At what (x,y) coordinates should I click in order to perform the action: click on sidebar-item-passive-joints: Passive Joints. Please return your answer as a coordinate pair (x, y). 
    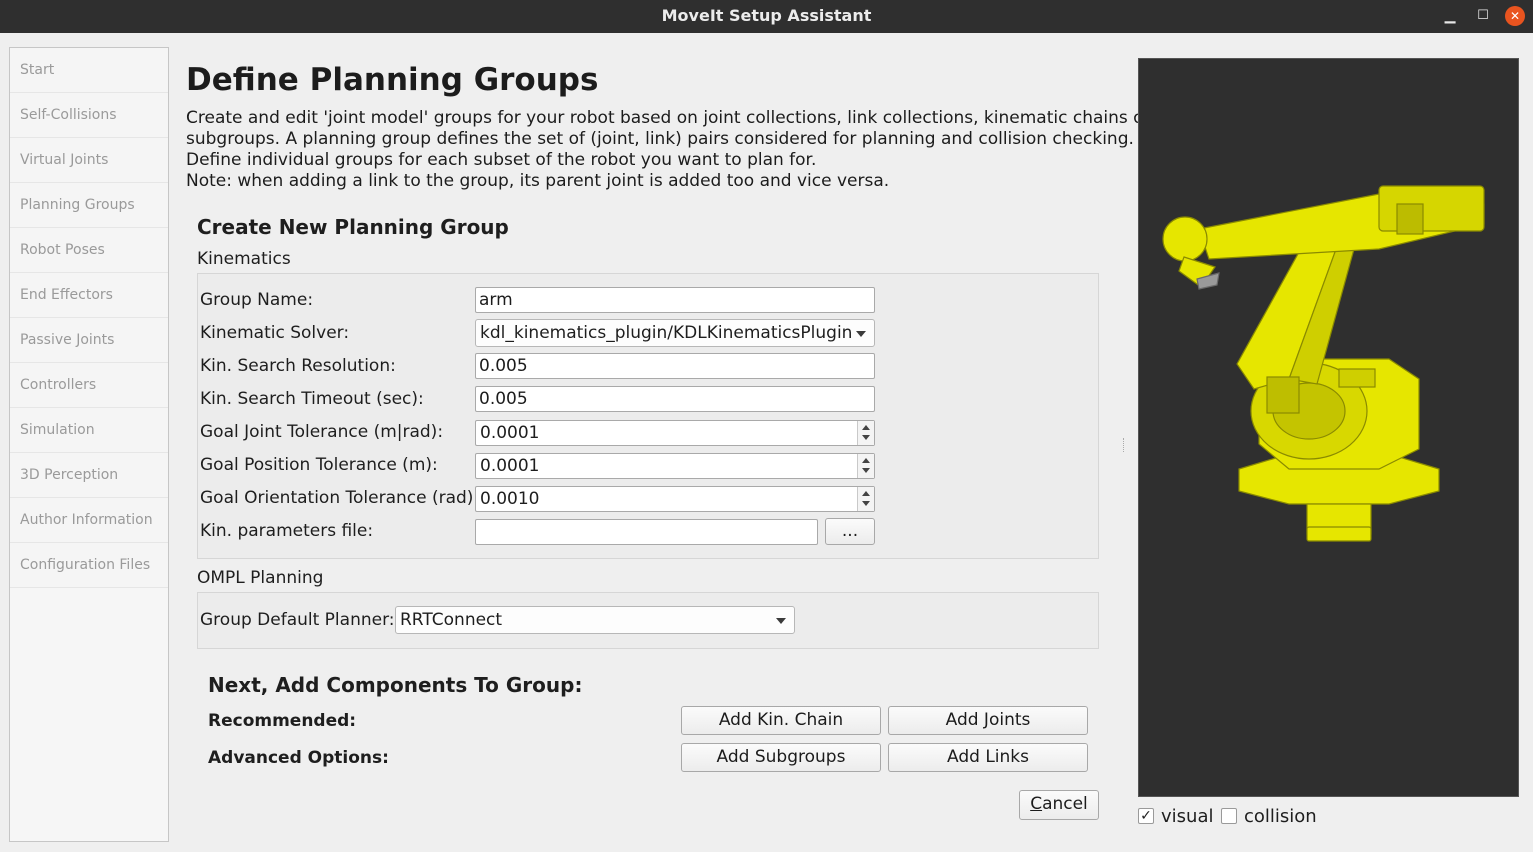
    Looking at the image, I should click on (89, 340).